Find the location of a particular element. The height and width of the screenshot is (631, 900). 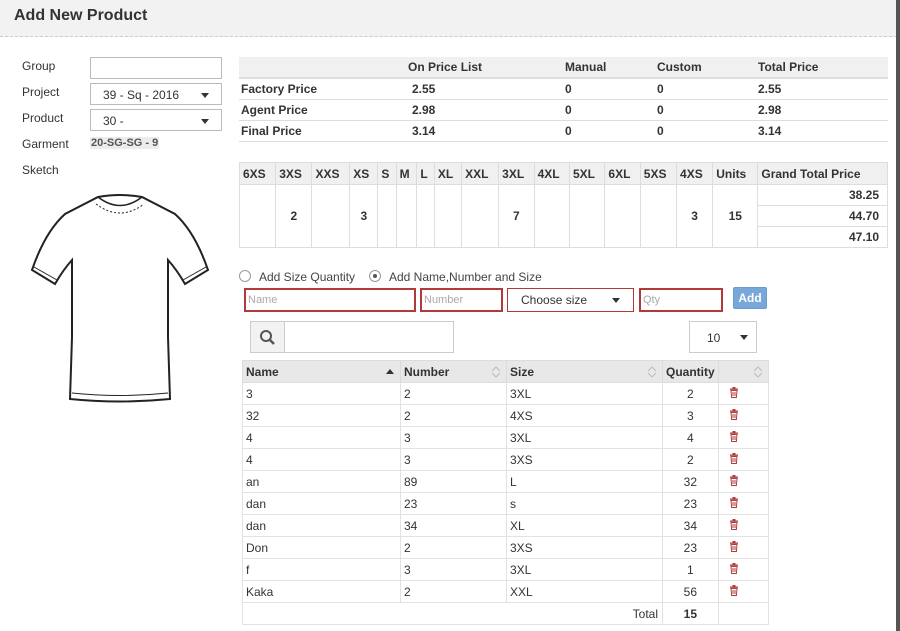

size-header: Units is located at coordinates (735, 173).